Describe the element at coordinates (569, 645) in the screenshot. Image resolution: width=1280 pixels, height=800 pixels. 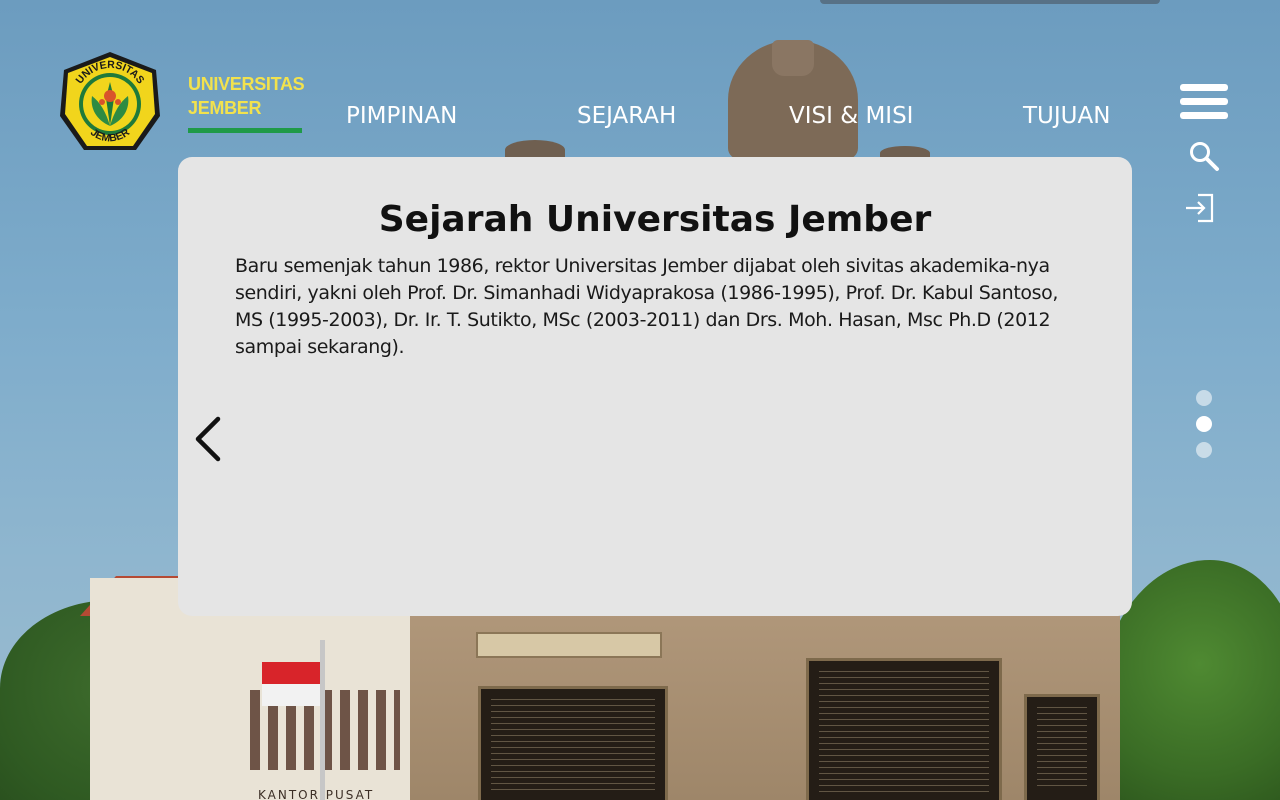
I see `monument-name-board` at that location.